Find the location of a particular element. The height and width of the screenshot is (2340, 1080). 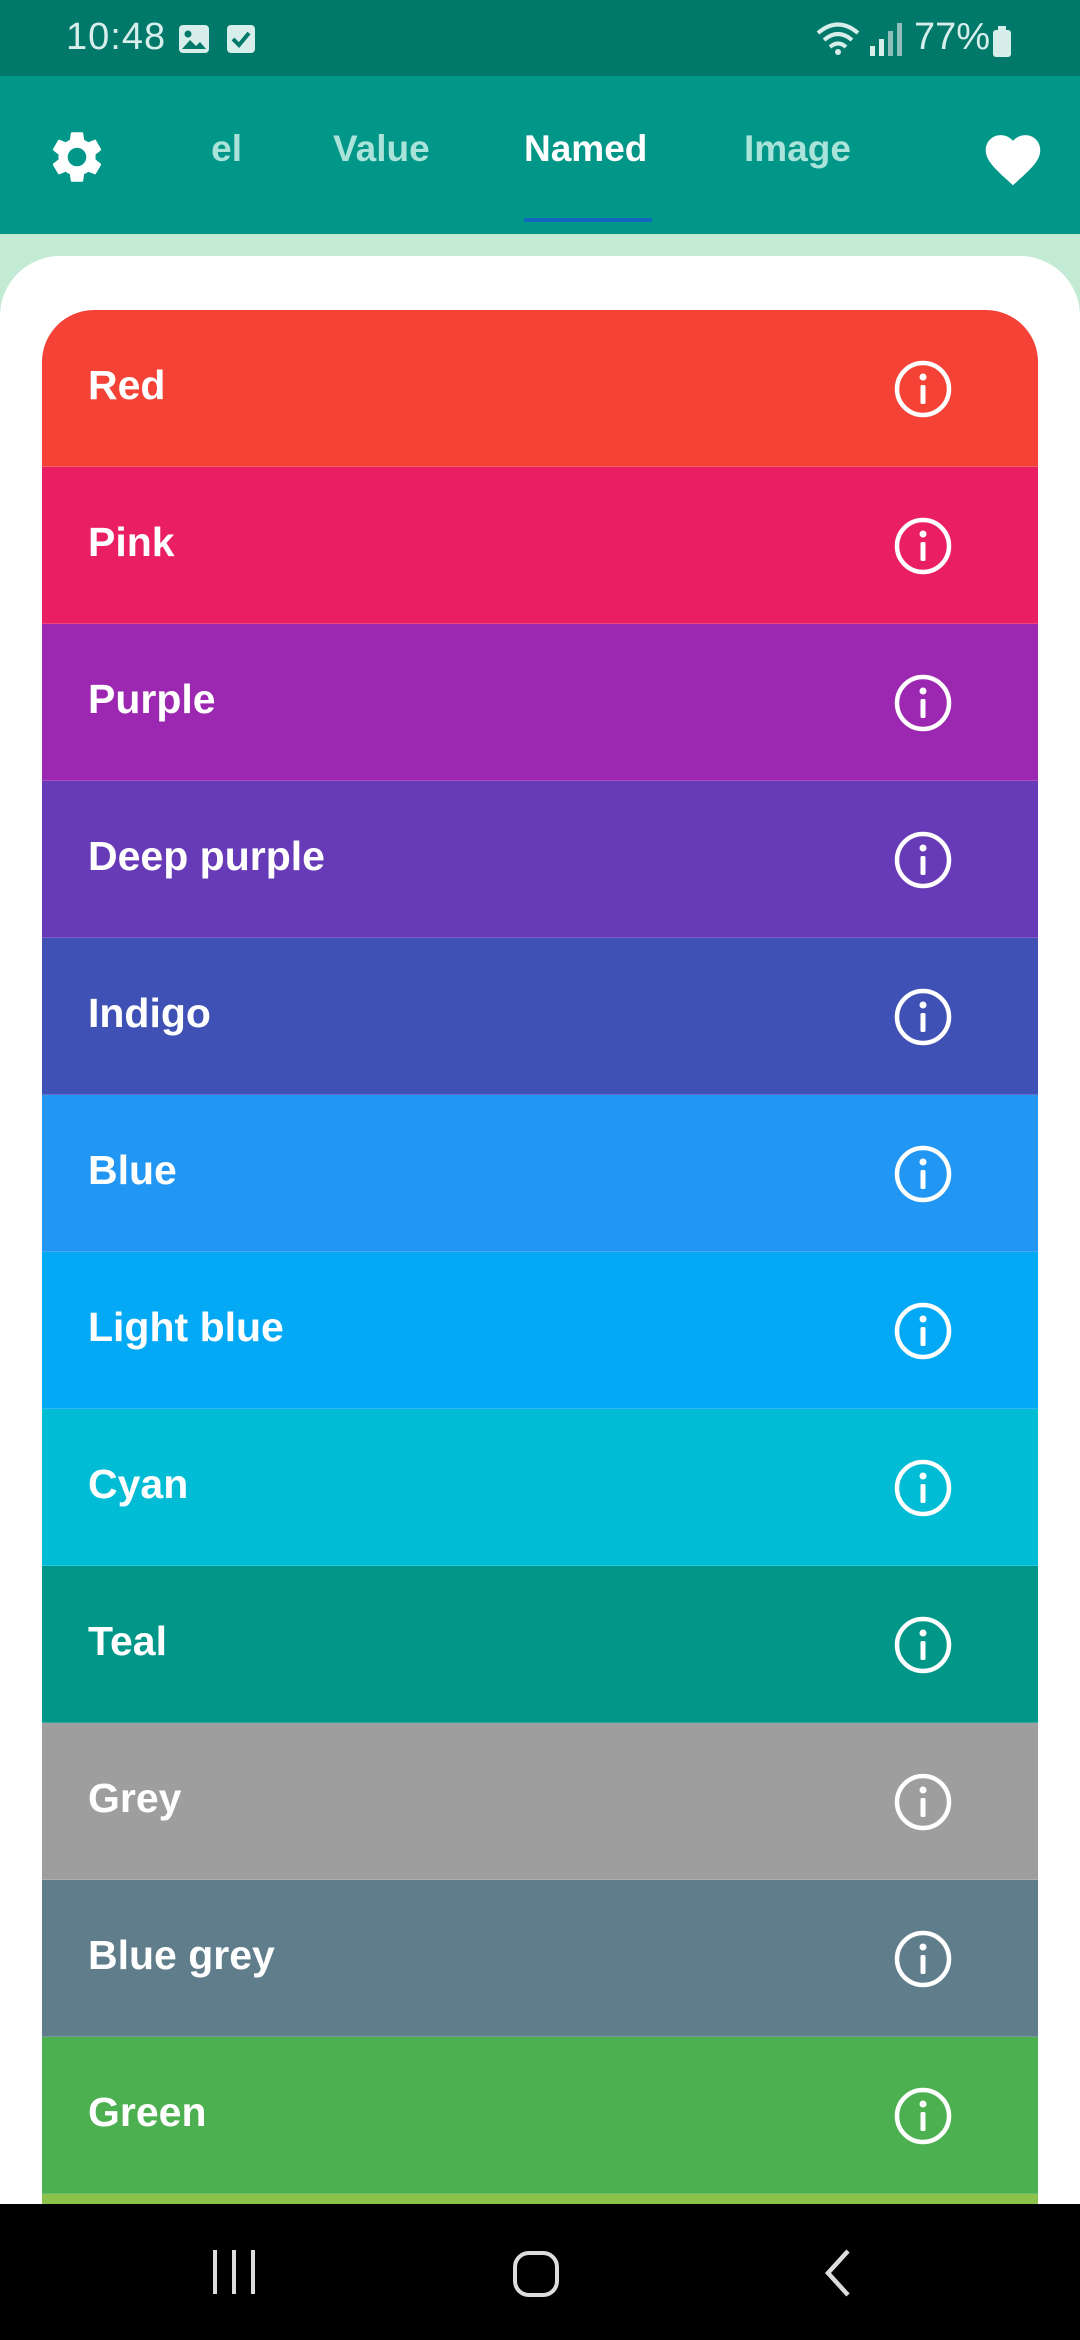

color-name: Indigo is located at coordinates (149, 1013).